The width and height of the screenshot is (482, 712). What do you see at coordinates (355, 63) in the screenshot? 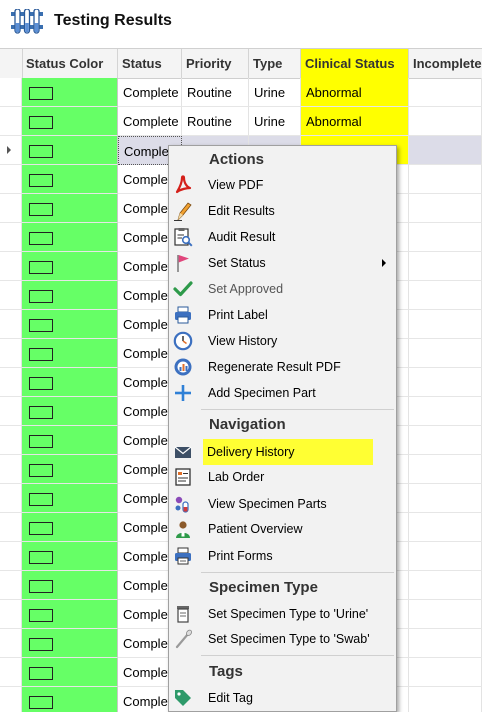
I see `column-header-clinical-status: Clinical Status` at bounding box center [355, 63].